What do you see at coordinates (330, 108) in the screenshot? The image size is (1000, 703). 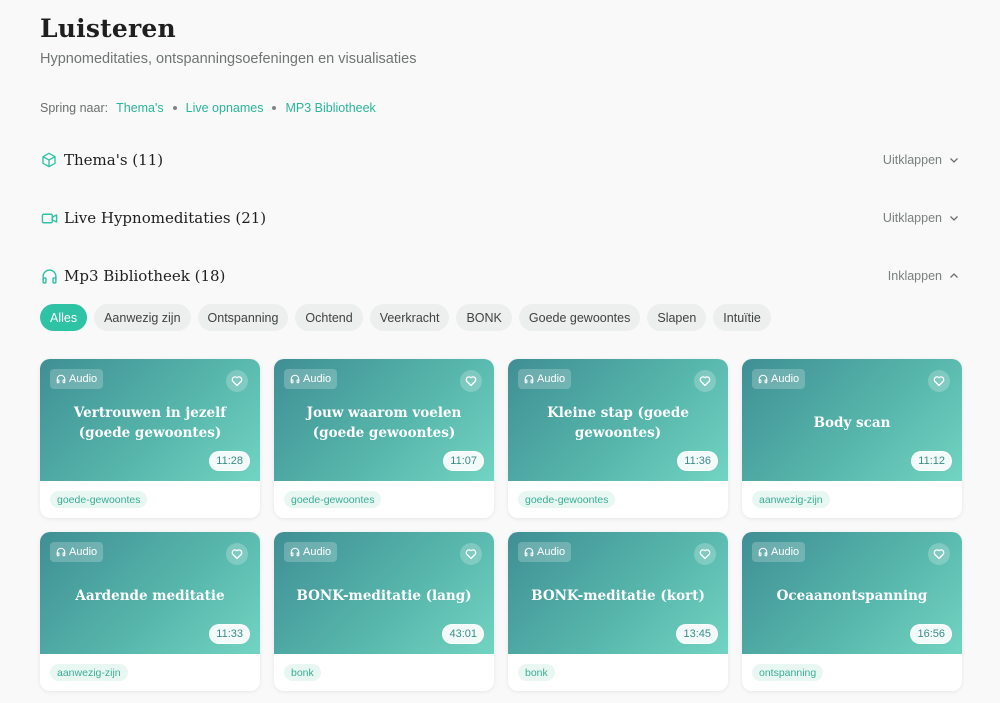 I see `jump-link-mp3: MP3 Bibliotheek` at bounding box center [330, 108].